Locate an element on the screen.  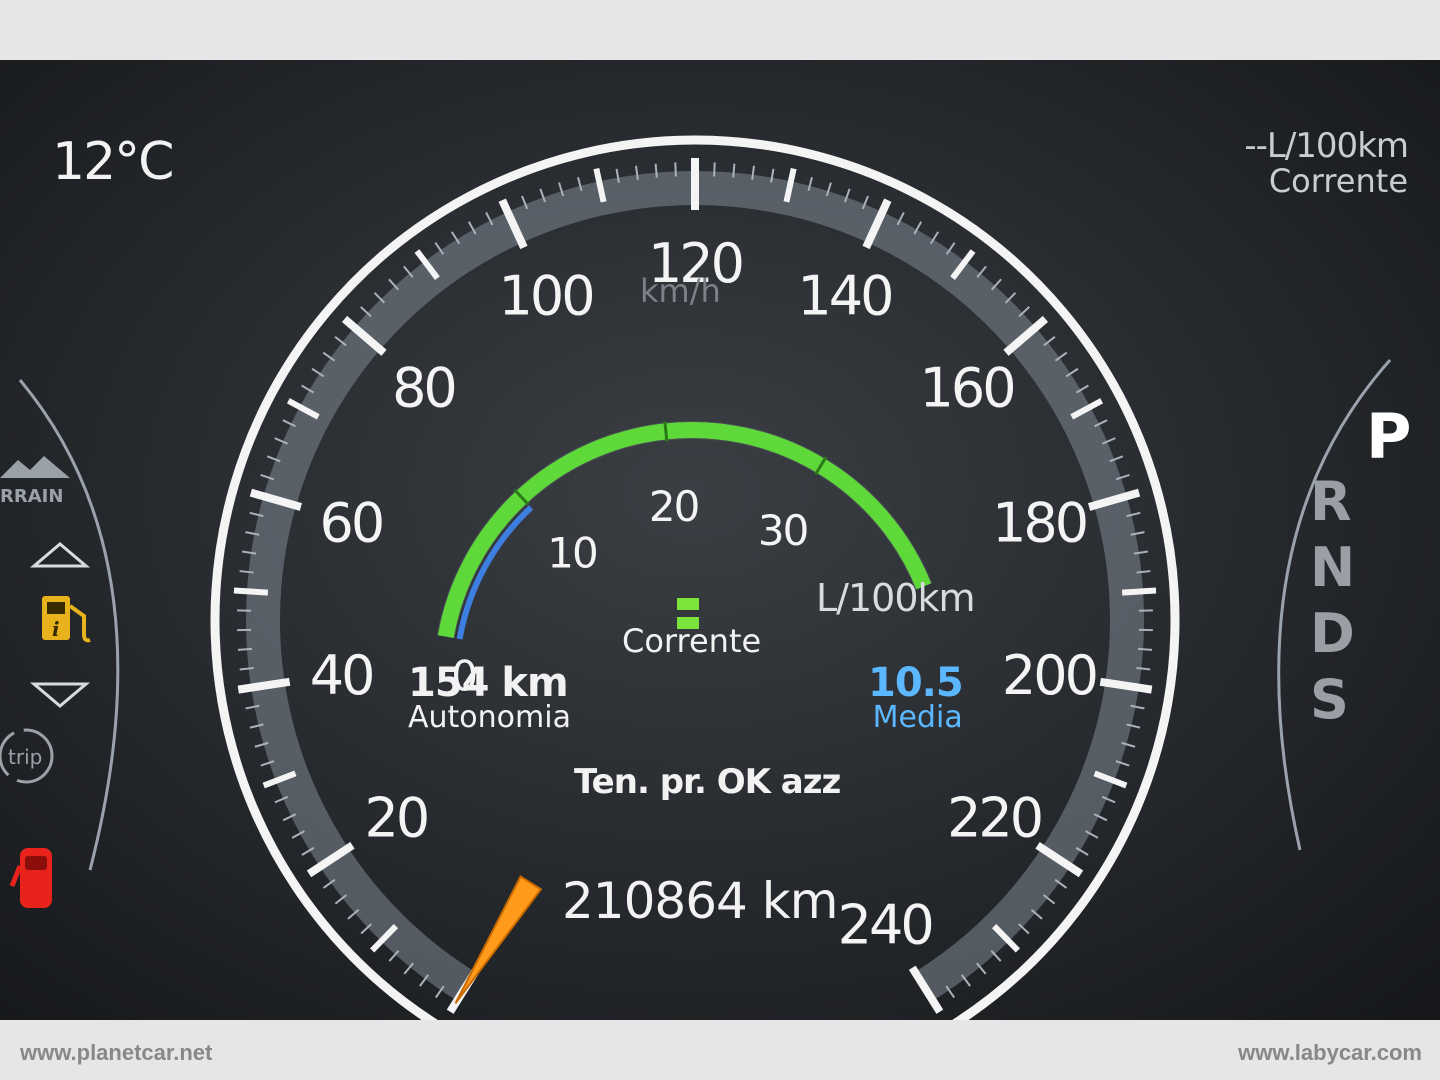
arrow-down-icon is located at coordinates (60, 695).